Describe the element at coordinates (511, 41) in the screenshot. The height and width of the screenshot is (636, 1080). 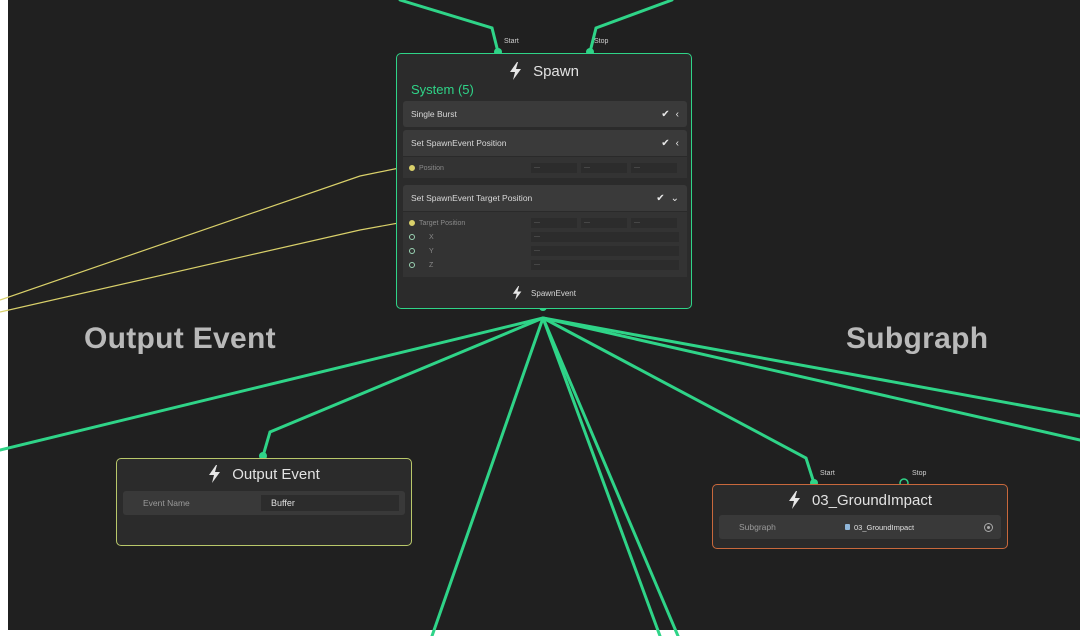
I see `spawn-port-start-label: Start` at that location.